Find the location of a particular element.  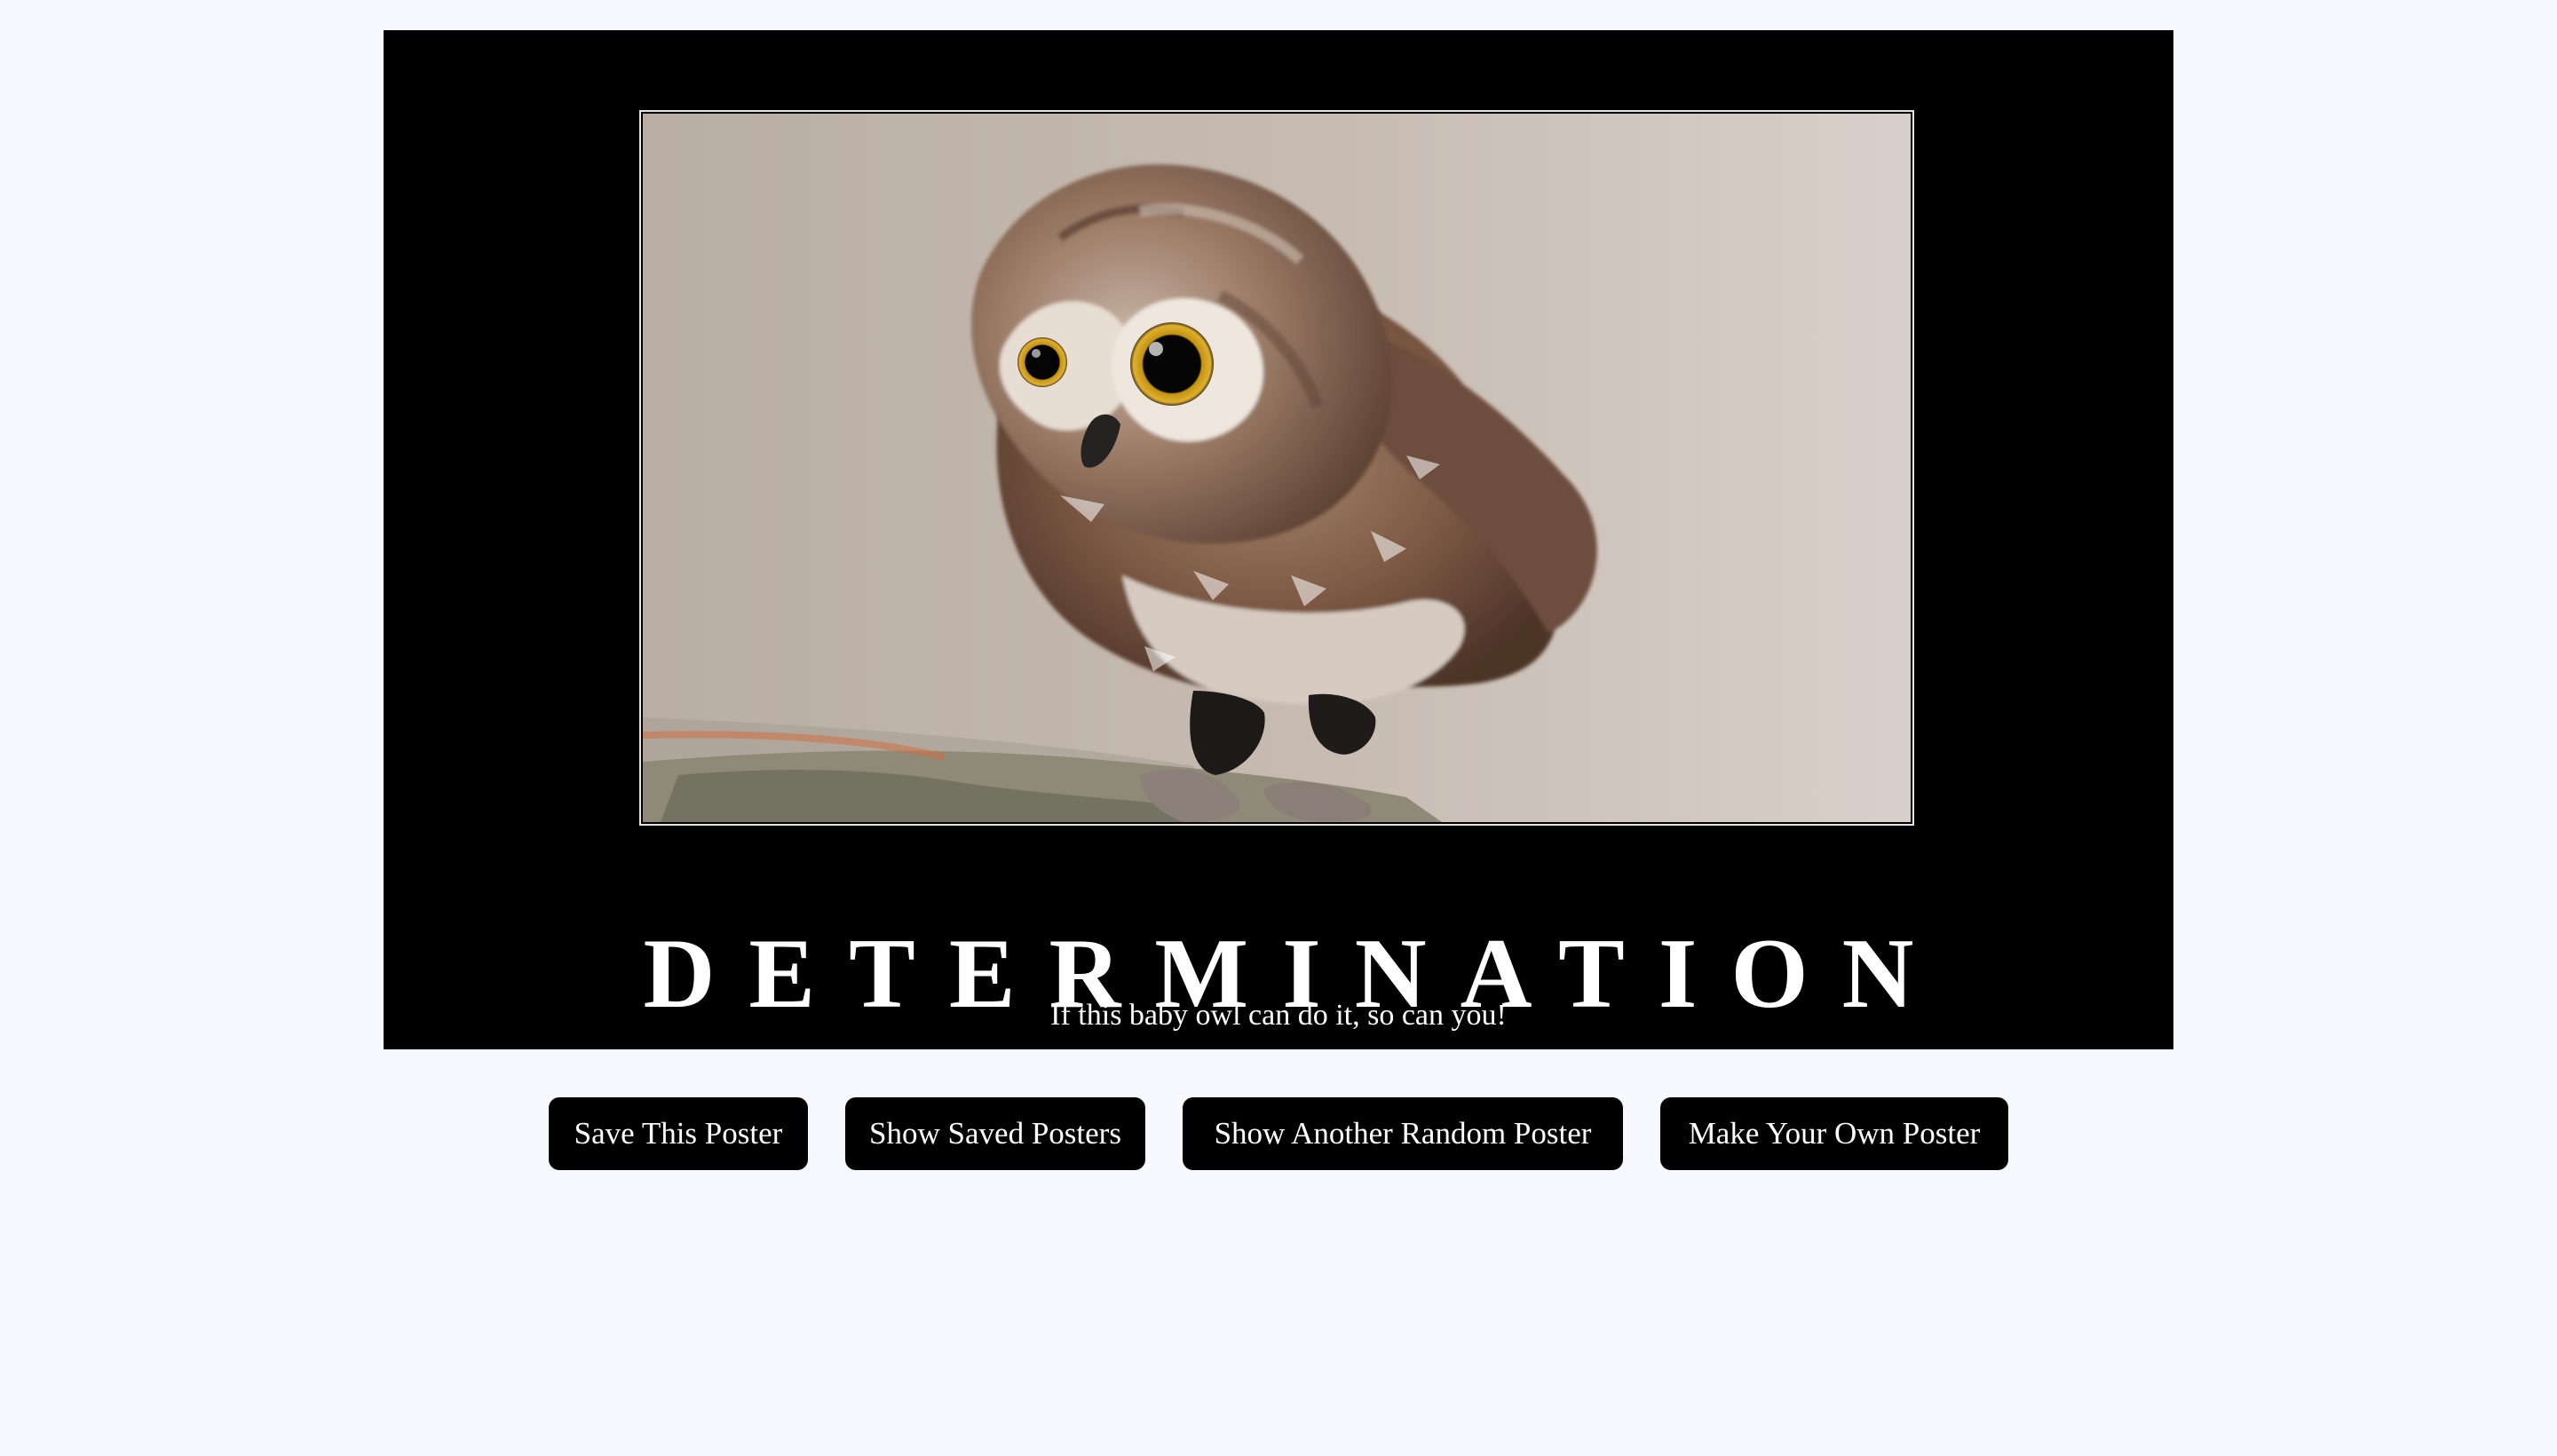

show-random-poster-button: Show Another Random Poster is located at coordinates (1403, 1133).